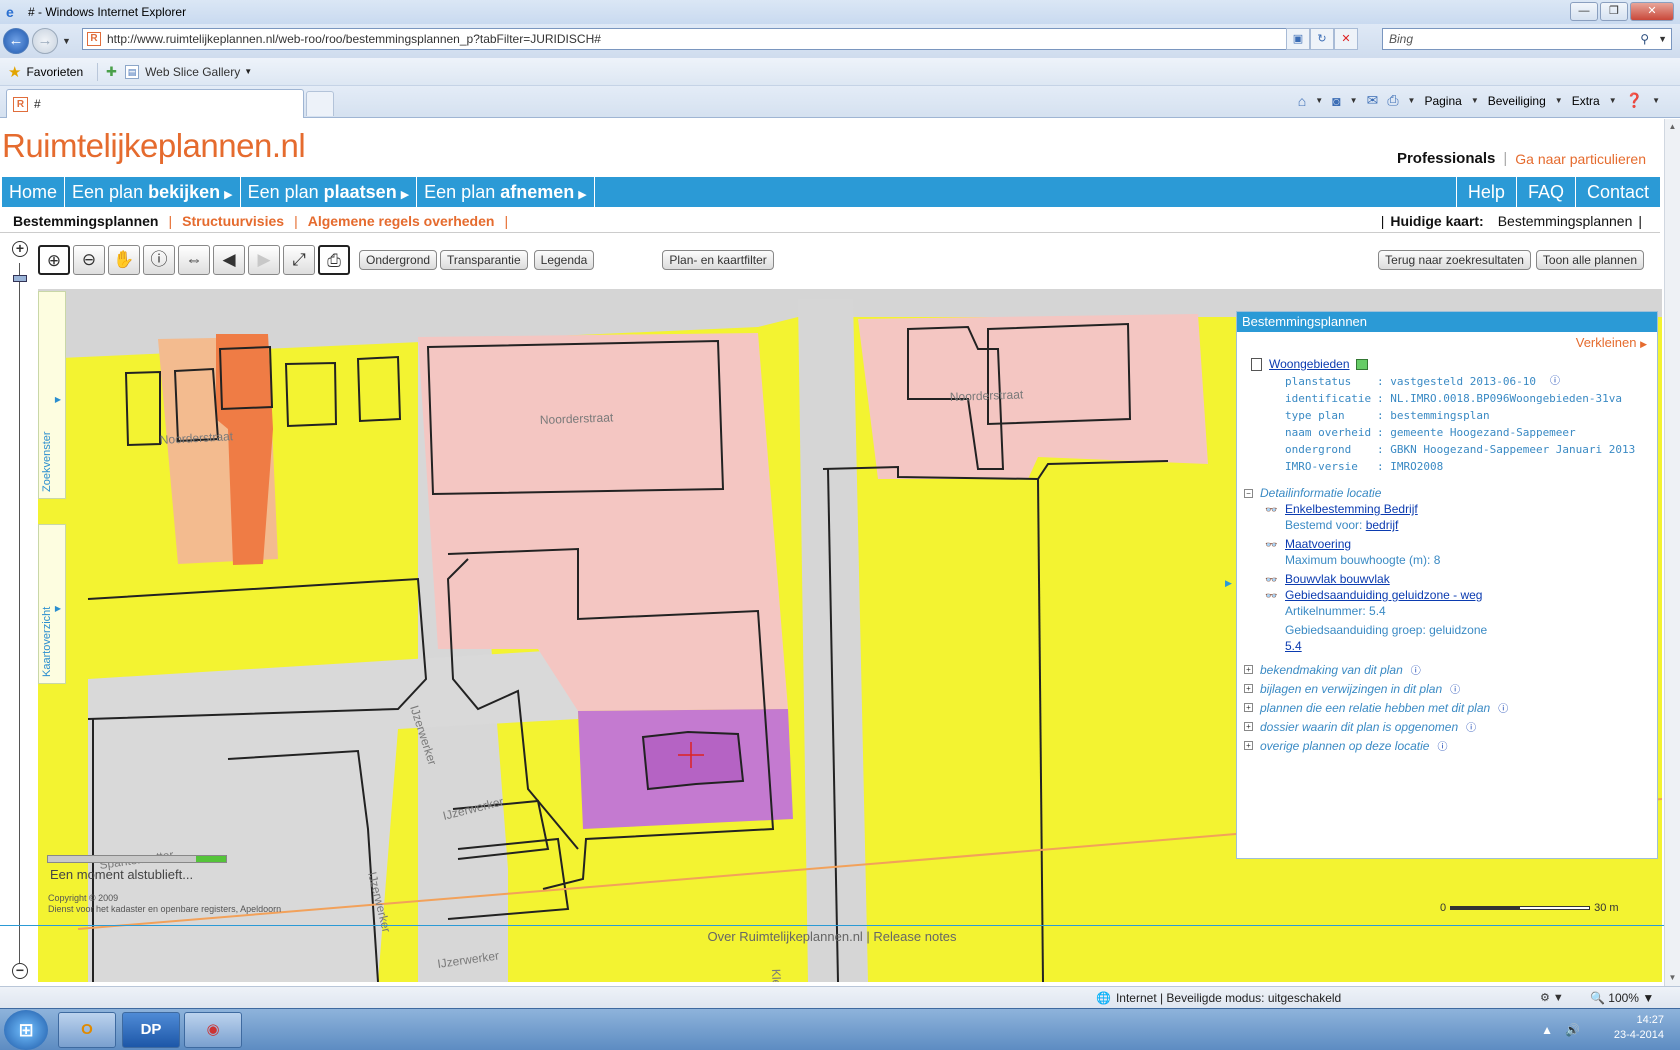 The width and height of the screenshot is (1680, 1050). Describe the element at coordinates (299, 260) in the screenshot. I see `full-extent-icon: ⤢` at that location.